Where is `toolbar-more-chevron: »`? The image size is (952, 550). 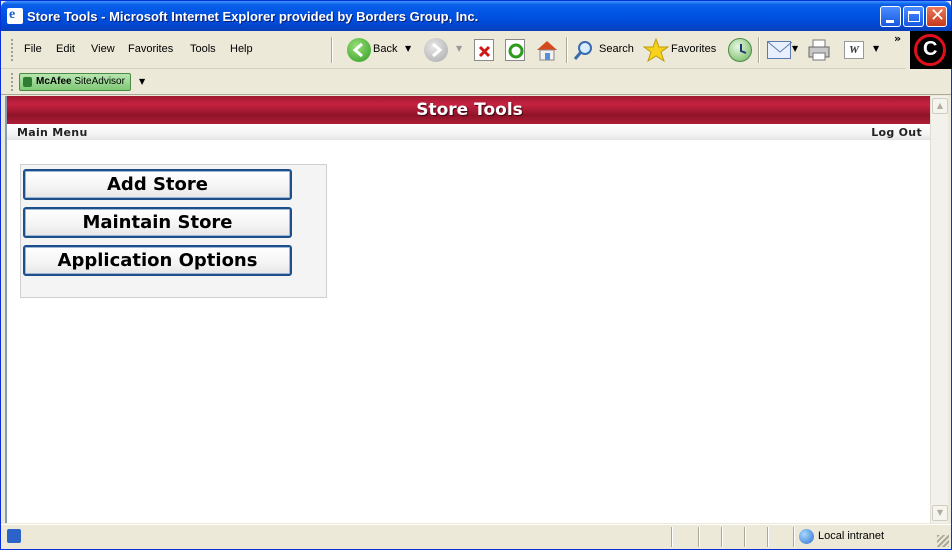 toolbar-more-chevron: » is located at coordinates (897, 38).